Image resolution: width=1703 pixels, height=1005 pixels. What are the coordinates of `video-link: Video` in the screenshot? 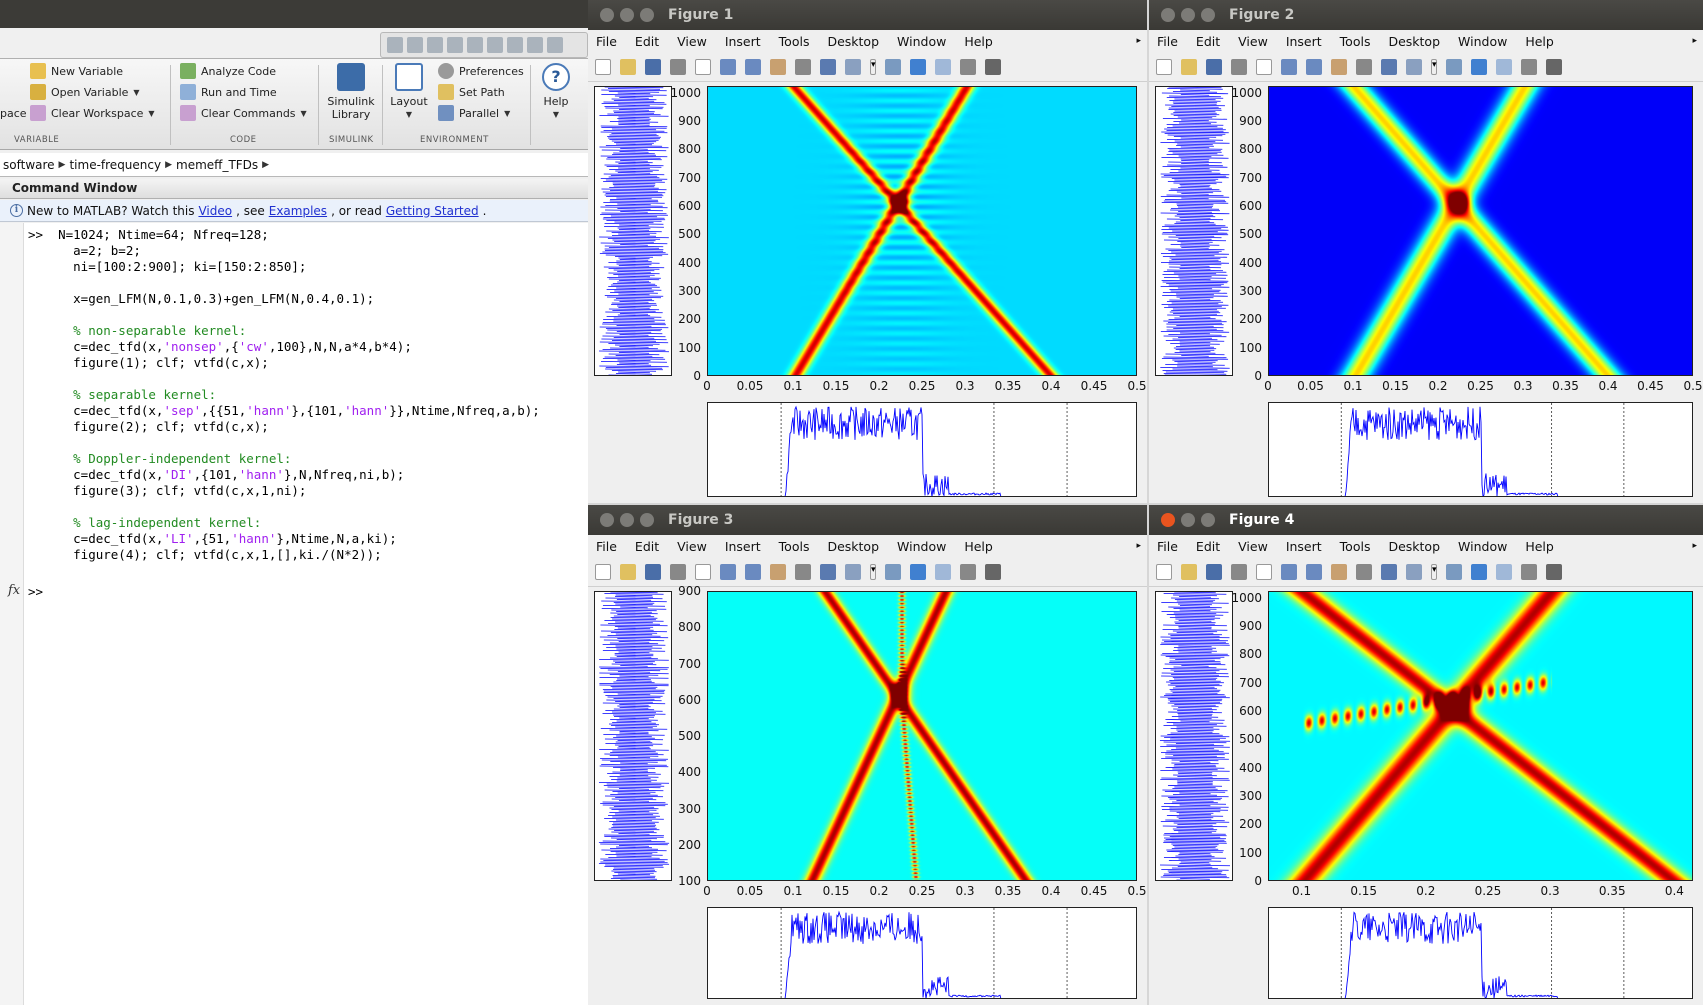 It's located at (215, 211).